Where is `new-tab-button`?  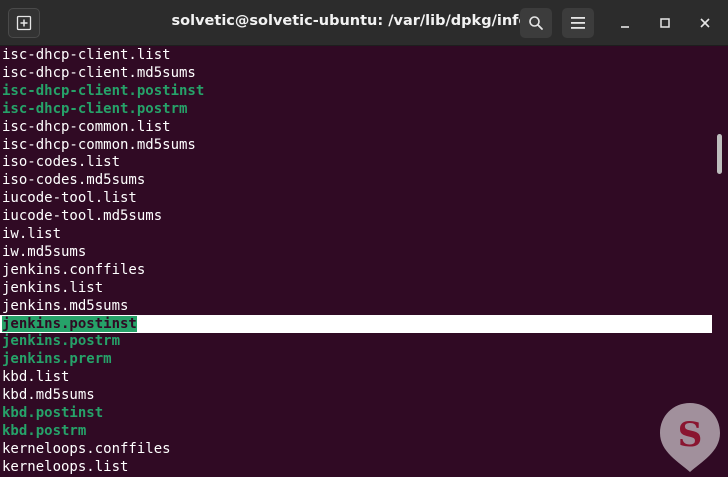 new-tab-button is located at coordinates (24, 23).